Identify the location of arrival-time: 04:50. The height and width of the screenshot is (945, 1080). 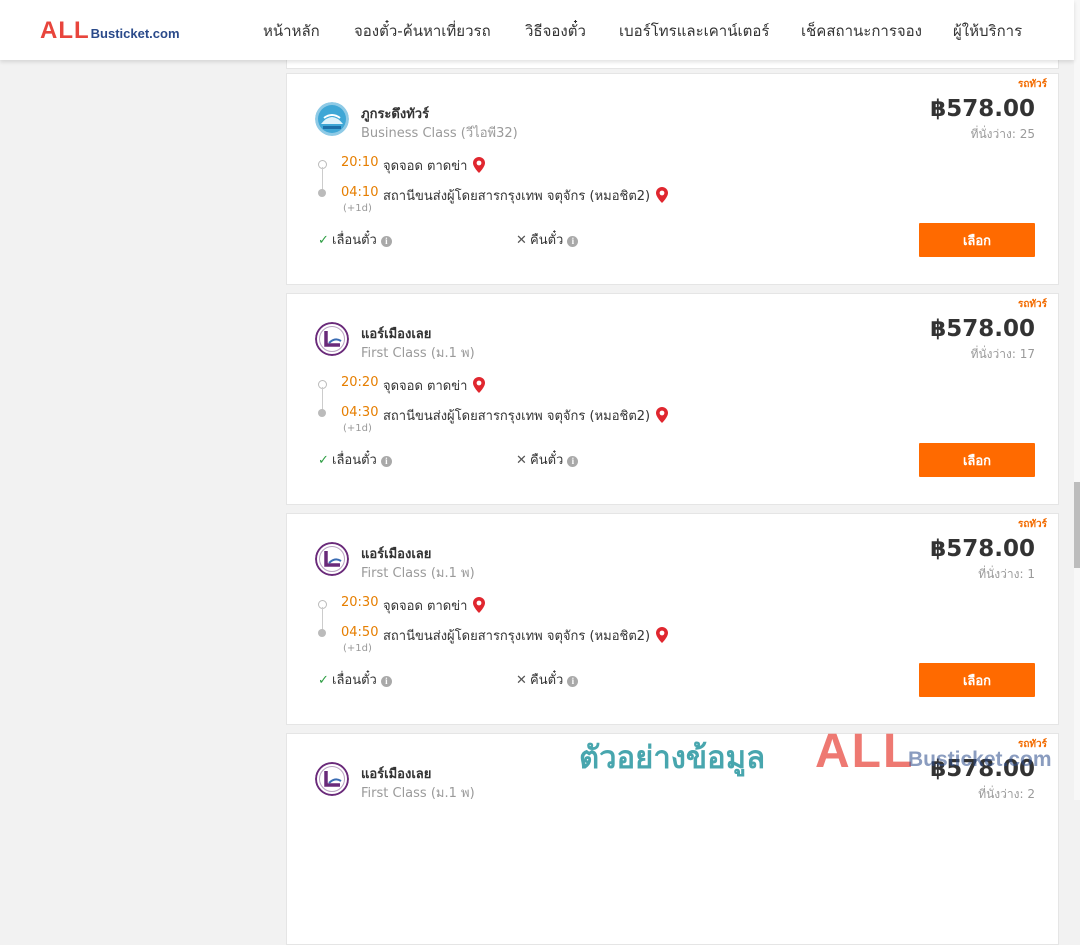
(360, 632).